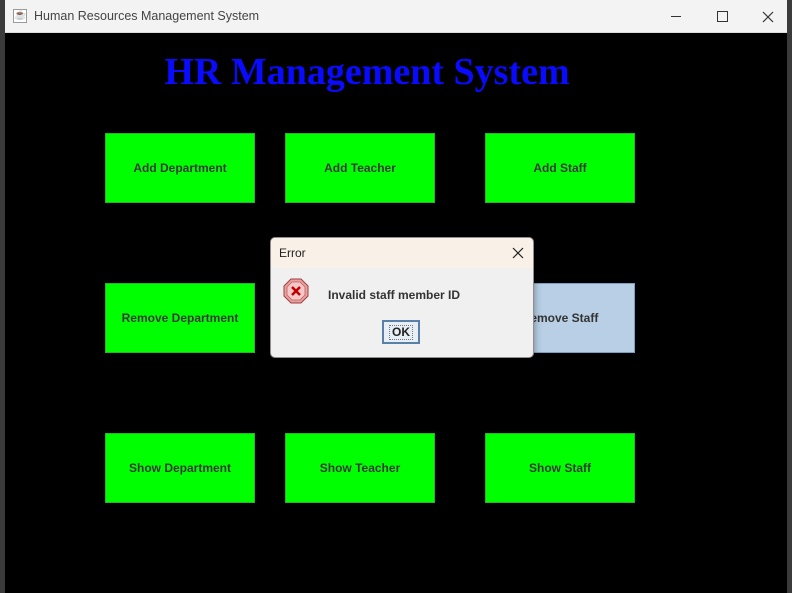 Image resolution: width=792 pixels, height=593 pixels. I want to click on ok-label: OK, so click(401, 332).